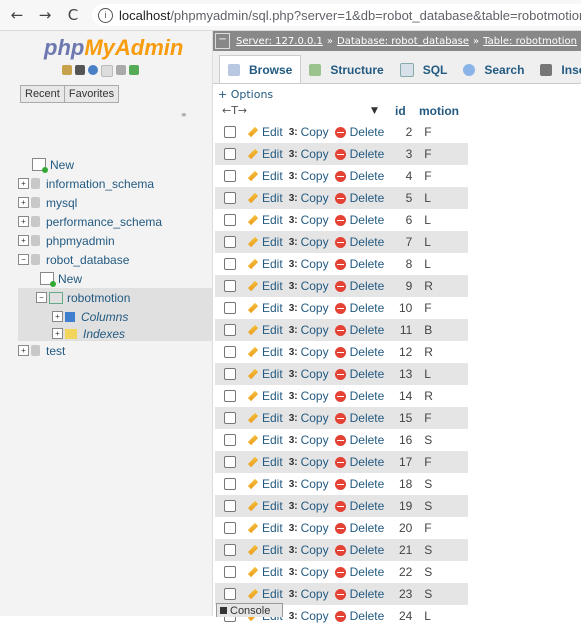  I want to click on cell-id: 18, so click(401, 484).